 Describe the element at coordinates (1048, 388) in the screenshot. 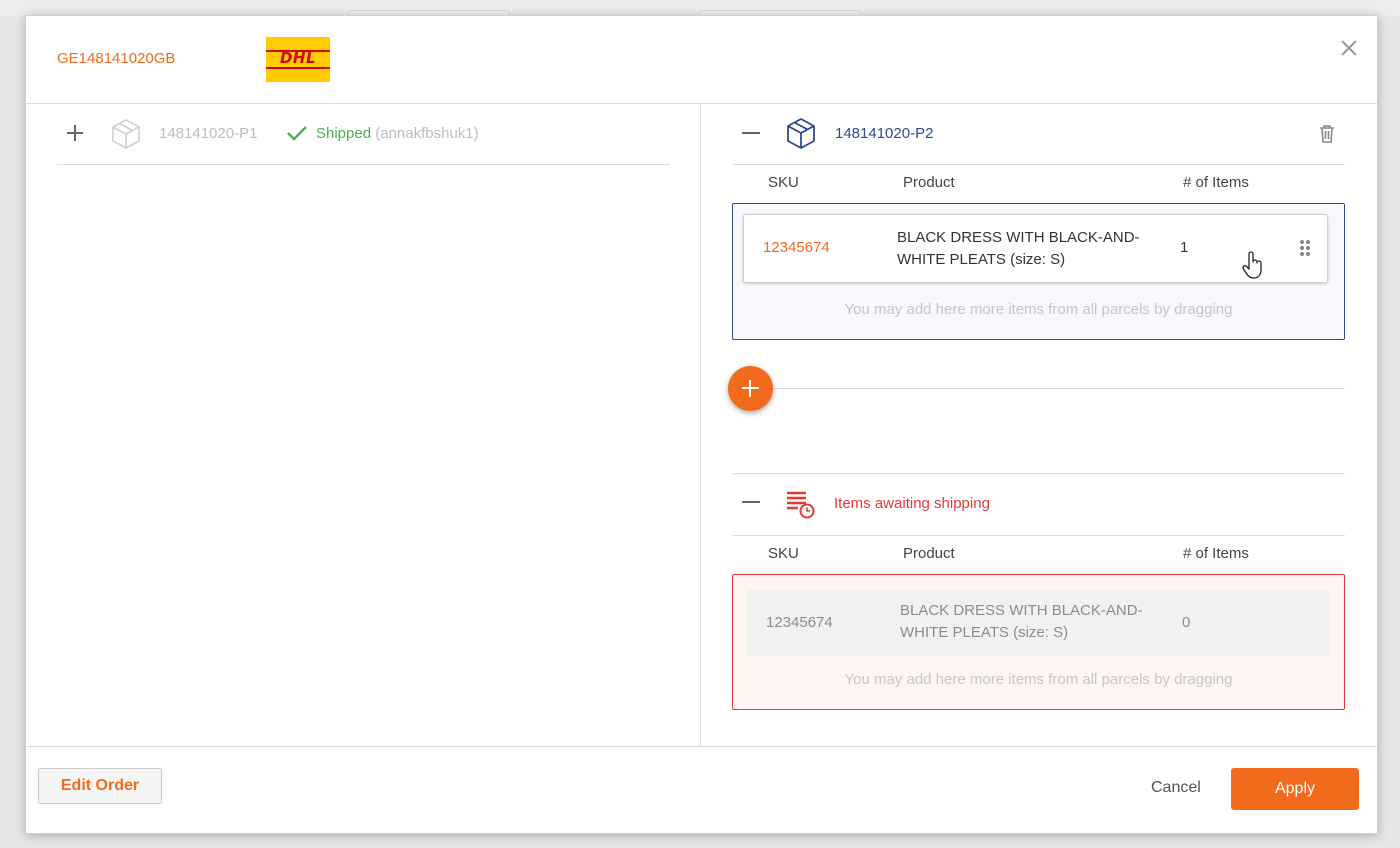

I see `divider` at that location.